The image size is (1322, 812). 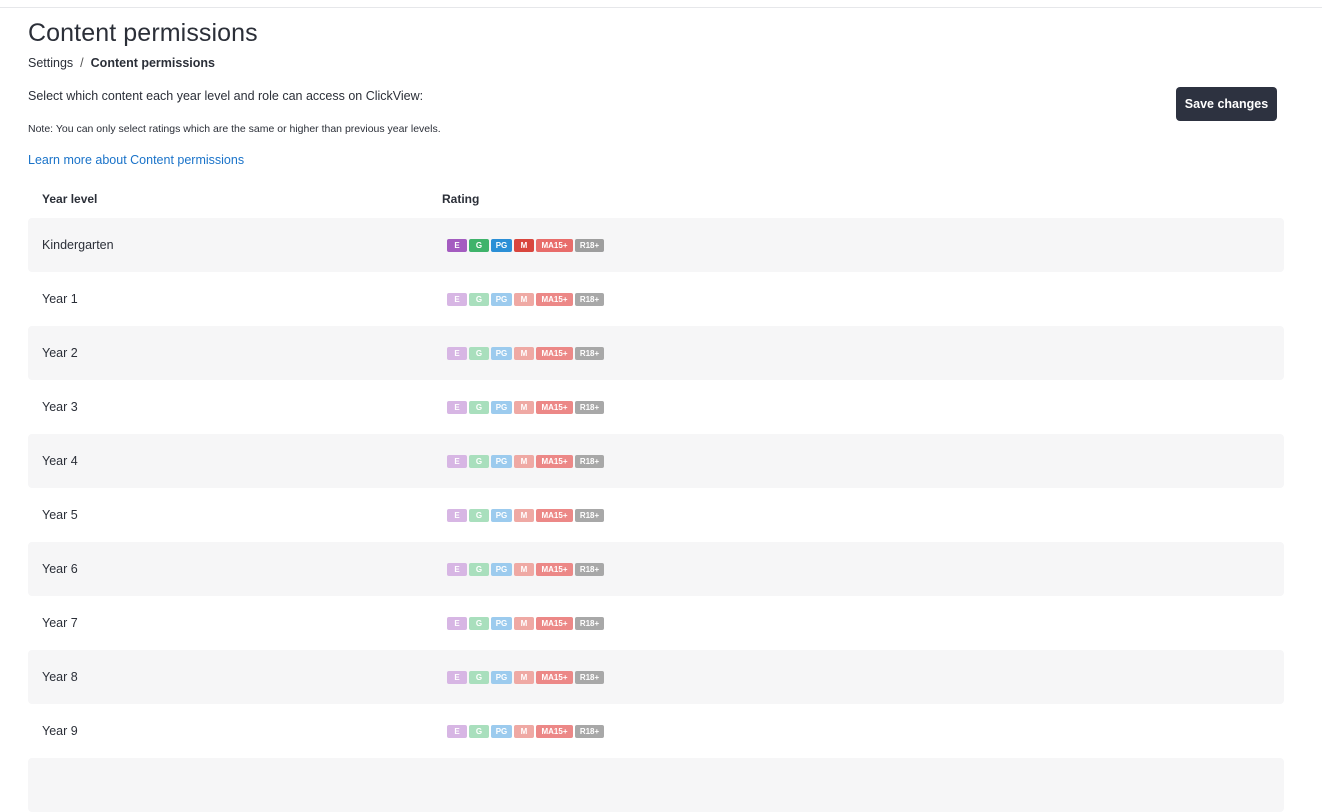 What do you see at coordinates (656, 407) in the screenshot?
I see `table-row: Year 3 E G PG M MA15+ R18+` at bounding box center [656, 407].